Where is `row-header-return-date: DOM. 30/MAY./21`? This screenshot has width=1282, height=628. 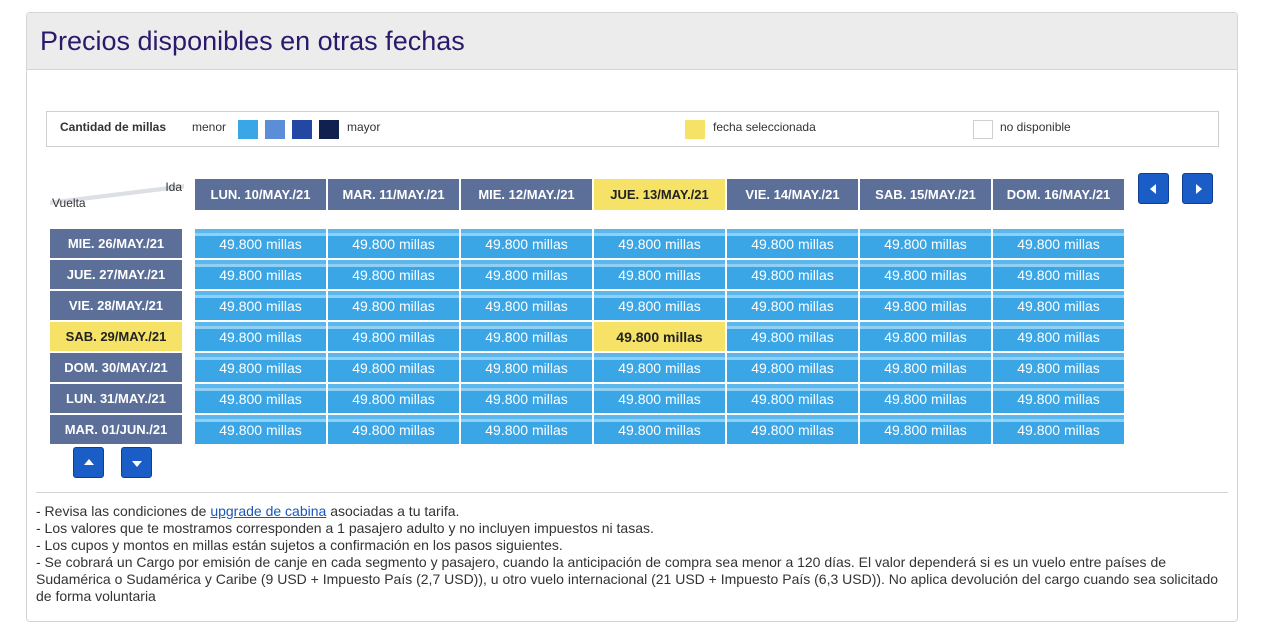
row-header-return-date: DOM. 30/MAY./21 is located at coordinates (116, 367).